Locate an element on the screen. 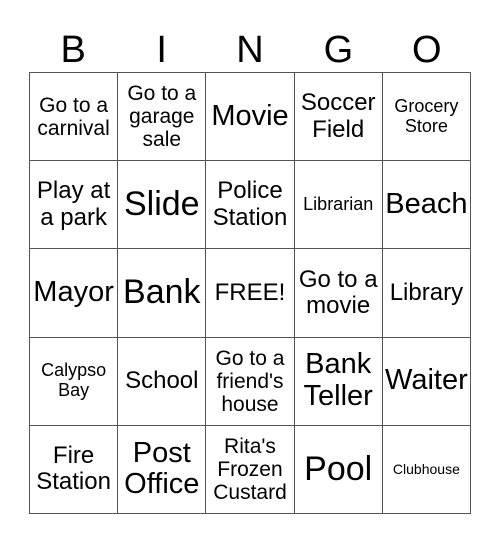 This screenshot has height=544, width=500. bingo-header: B I N G O is located at coordinates (250, 50).